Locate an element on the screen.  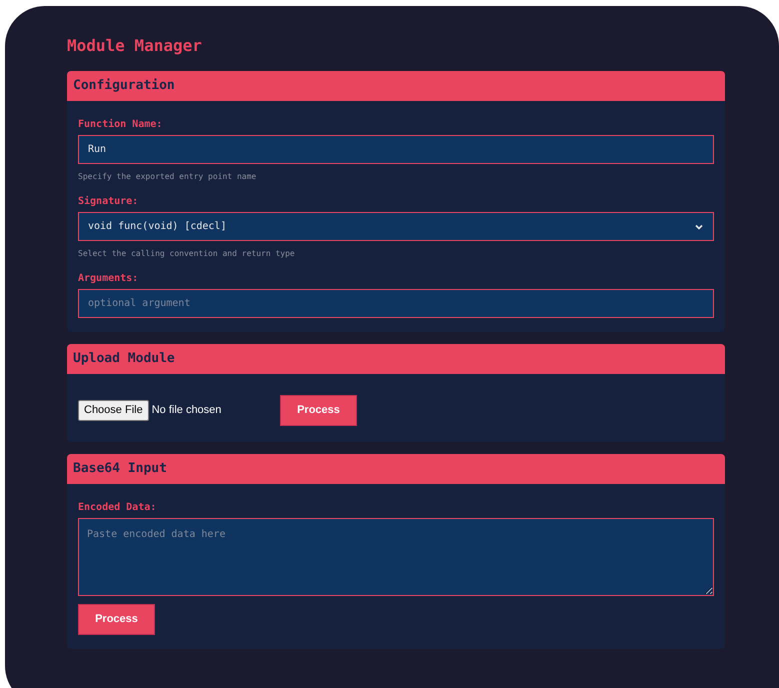
field-label: Arguments: is located at coordinates (109, 279).